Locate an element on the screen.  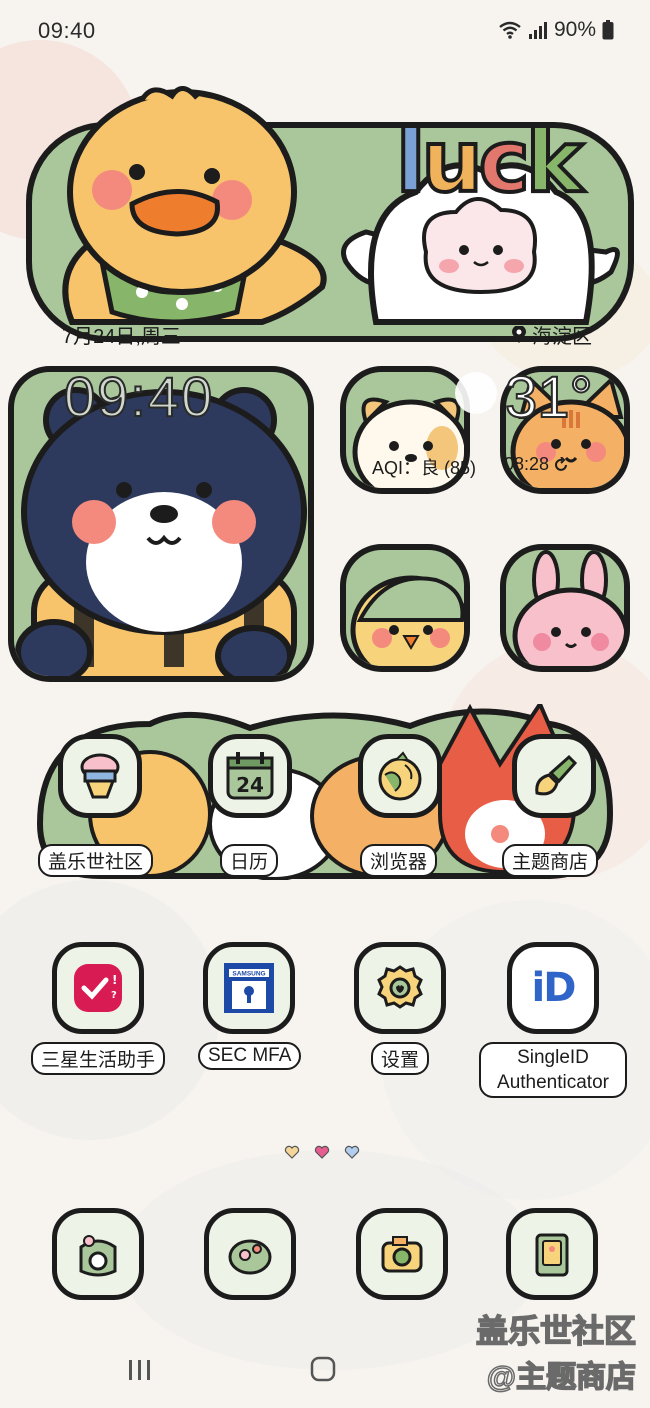
singleid-icon: iD is located at coordinates (553, 988).